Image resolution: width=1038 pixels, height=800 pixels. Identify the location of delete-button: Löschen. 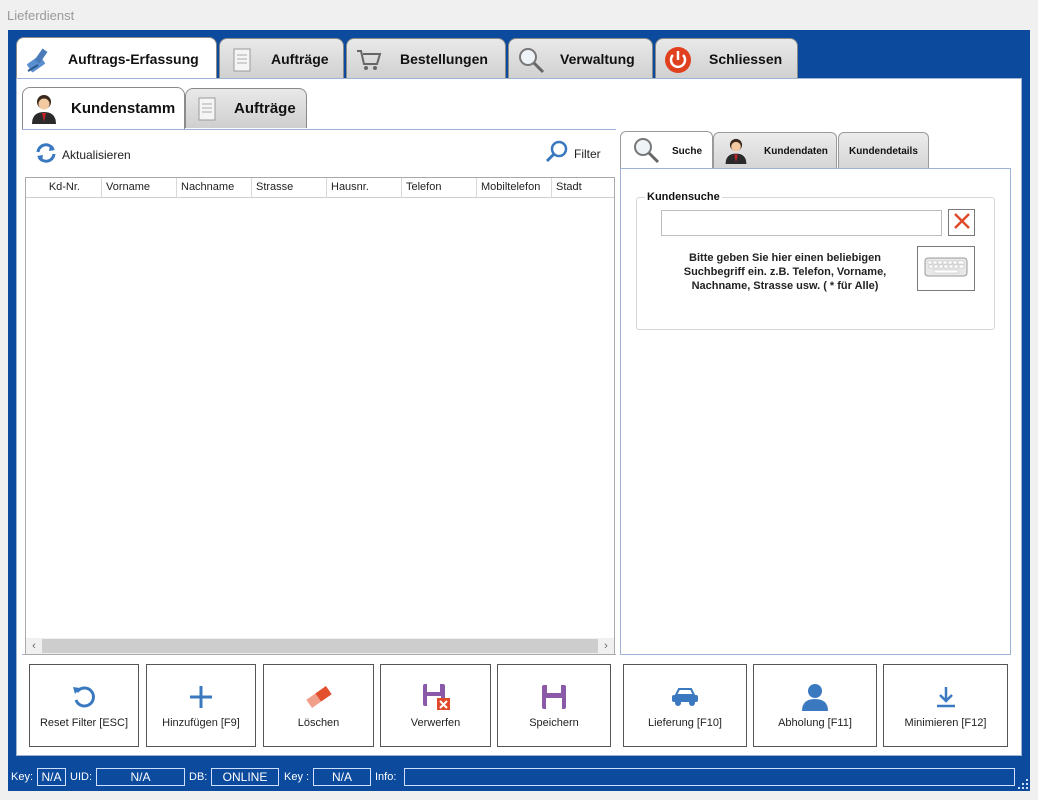
(318, 705).